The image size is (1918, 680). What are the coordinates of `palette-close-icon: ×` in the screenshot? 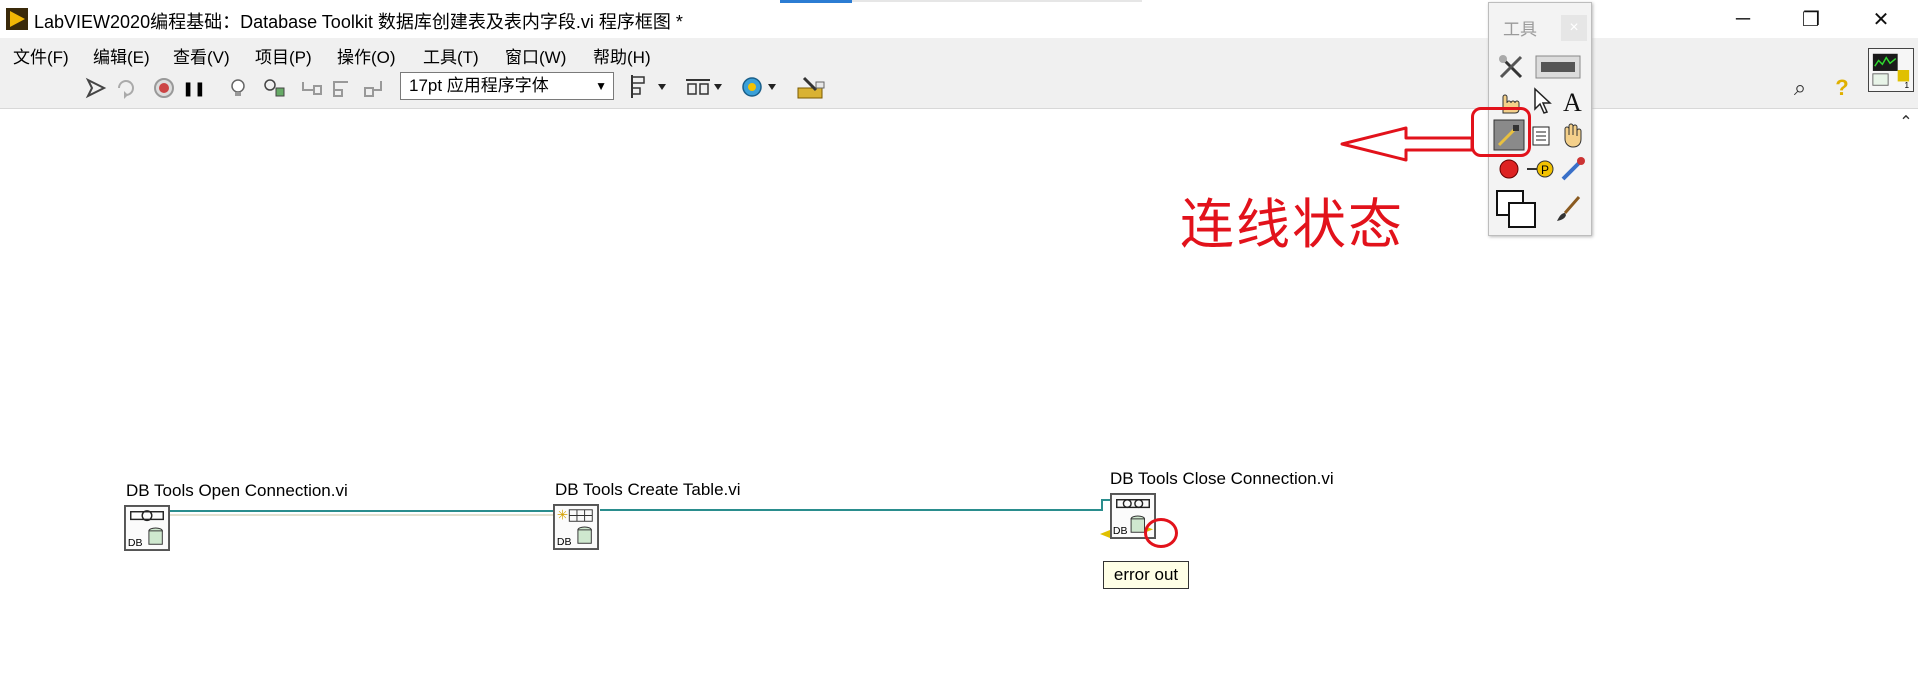 It's located at (1574, 28).